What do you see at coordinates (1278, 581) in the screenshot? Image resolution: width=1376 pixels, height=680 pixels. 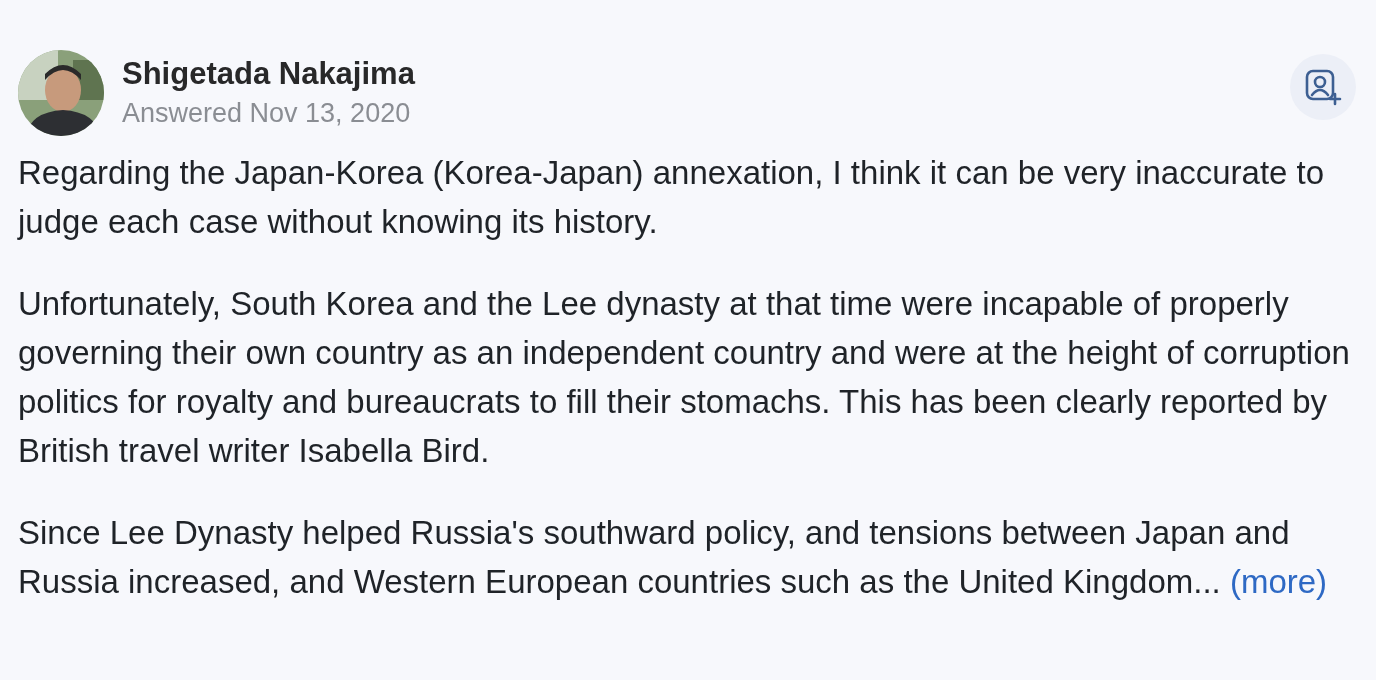 I see `more-link: (more)` at bounding box center [1278, 581].